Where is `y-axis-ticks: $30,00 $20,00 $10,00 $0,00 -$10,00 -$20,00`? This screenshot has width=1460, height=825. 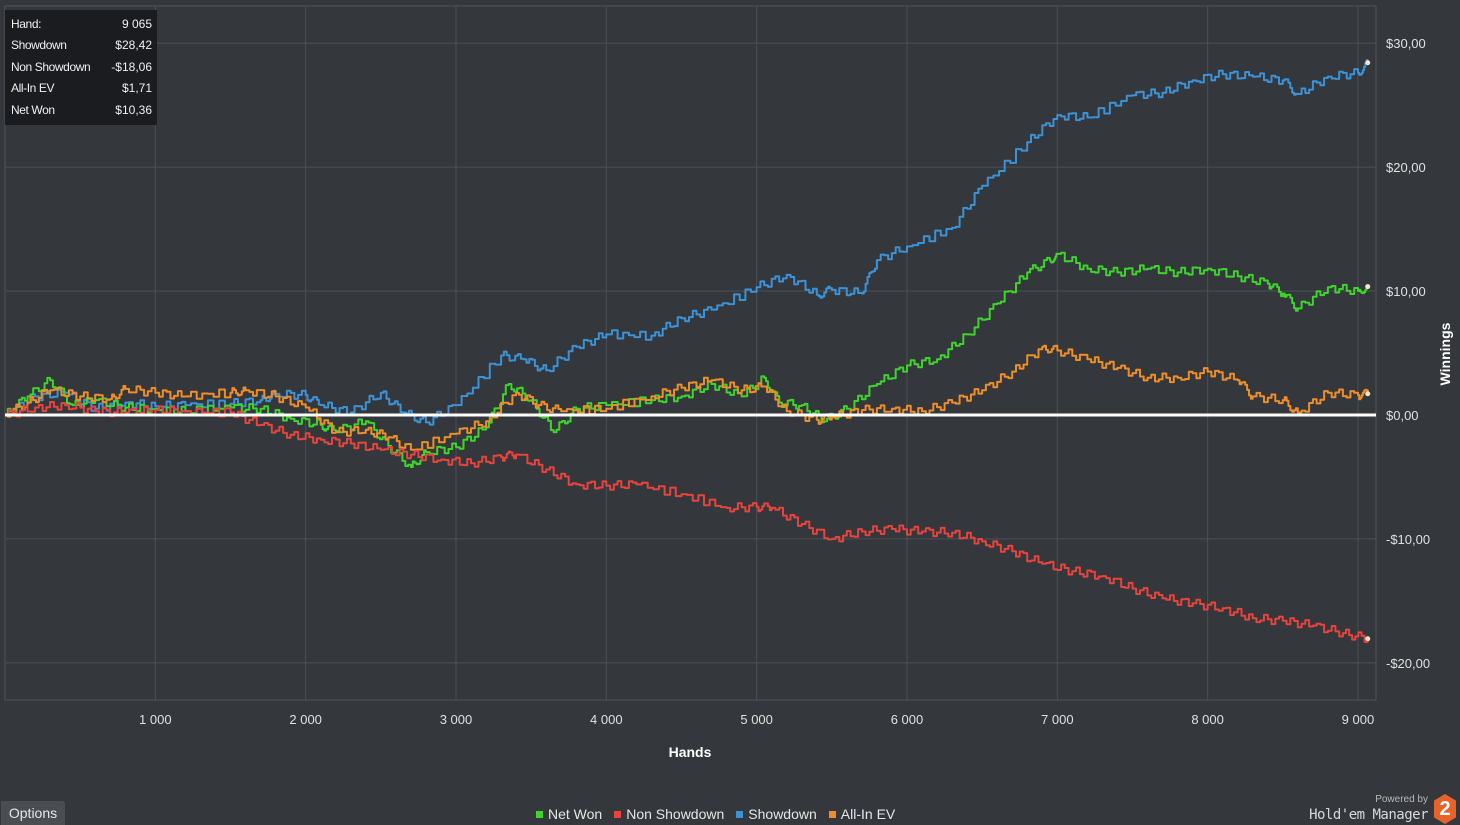 y-axis-ticks: $30,00 $20,00 $10,00 $0,00 -$10,00 -$20,00 is located at coordinates (1408, 353).